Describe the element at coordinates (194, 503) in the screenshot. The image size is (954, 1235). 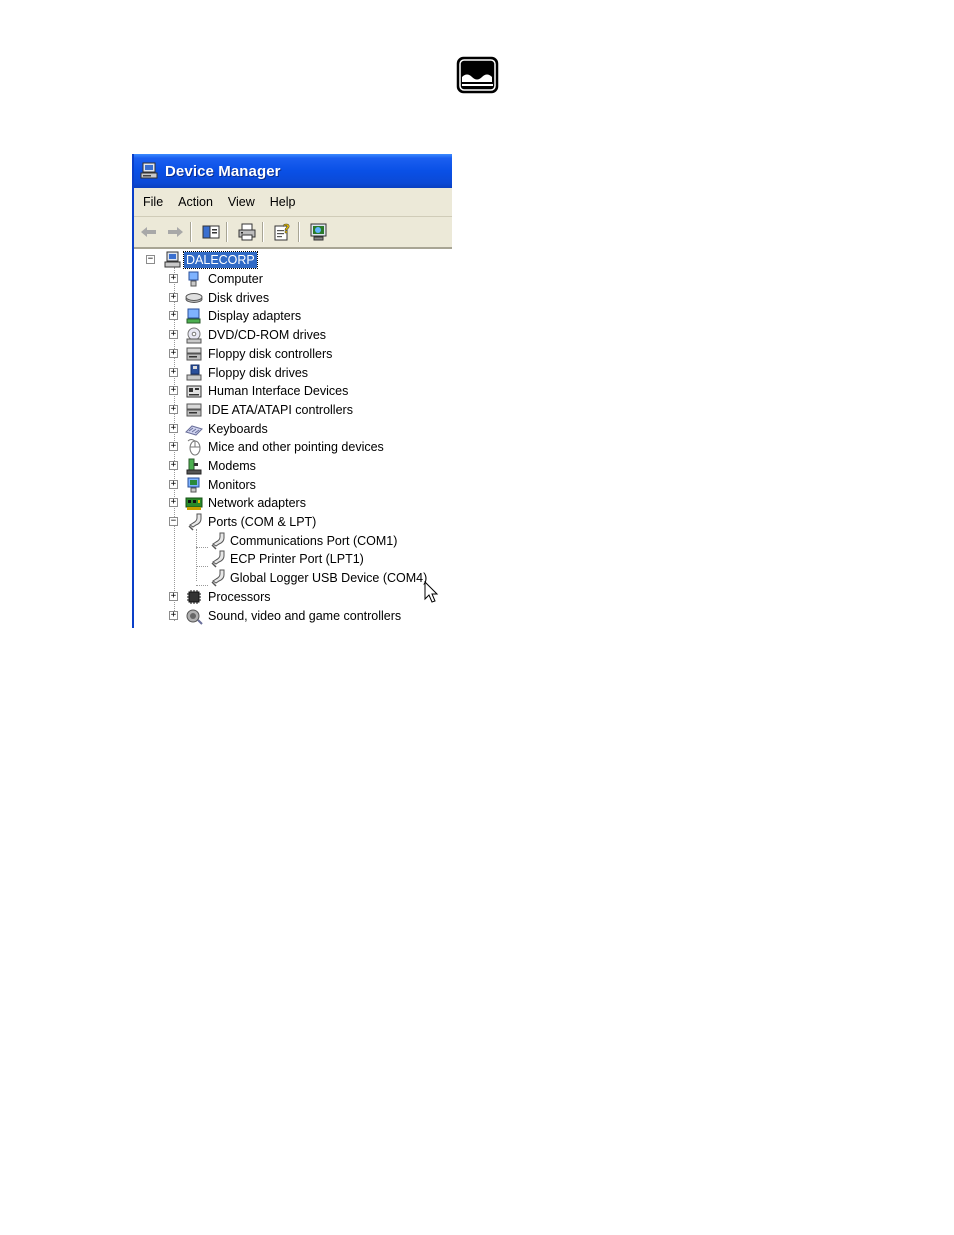
I see `network-adapter-icon` at that location.